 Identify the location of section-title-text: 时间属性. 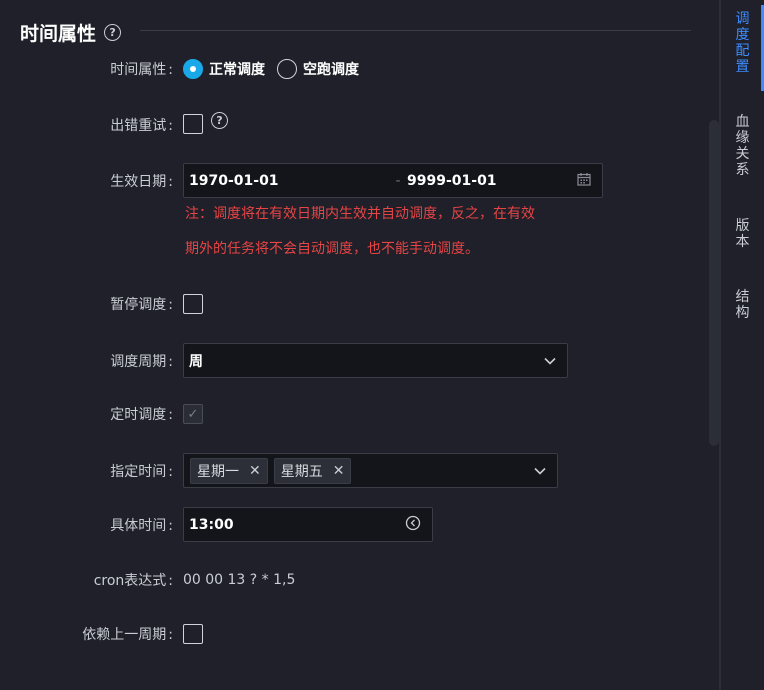
(58, 34).